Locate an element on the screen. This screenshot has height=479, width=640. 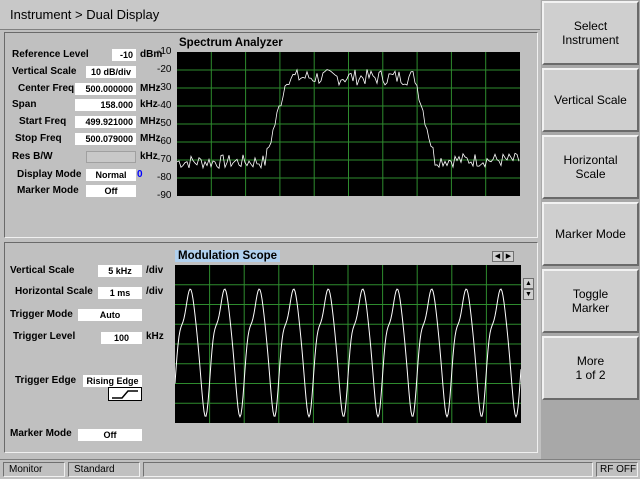
toggle-marker-button: Toggle Marker is located at coordinates (590, 301).